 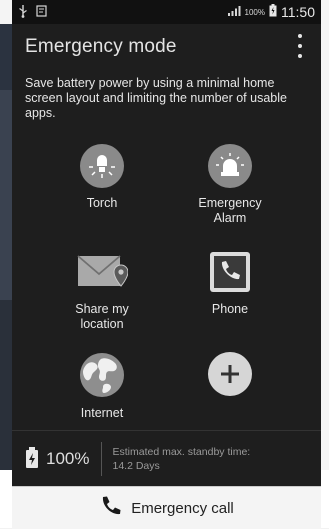 What do you see at coordinates (42, 12) in the screenshot?
I see `notification-icon` at bounding box center [42, 12].